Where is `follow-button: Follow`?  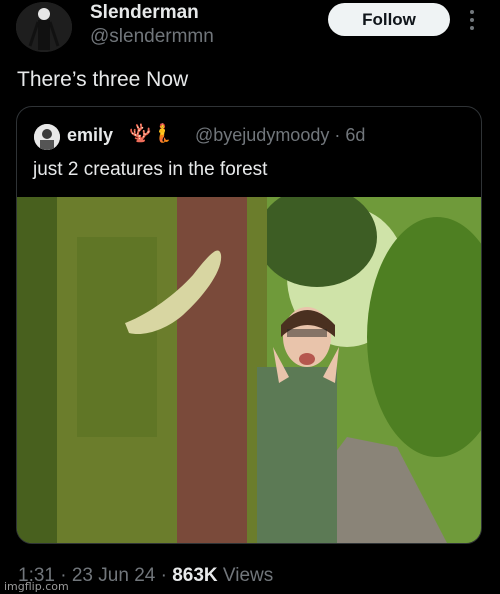
follow-button: Follow is located at coordinates (389, 19).